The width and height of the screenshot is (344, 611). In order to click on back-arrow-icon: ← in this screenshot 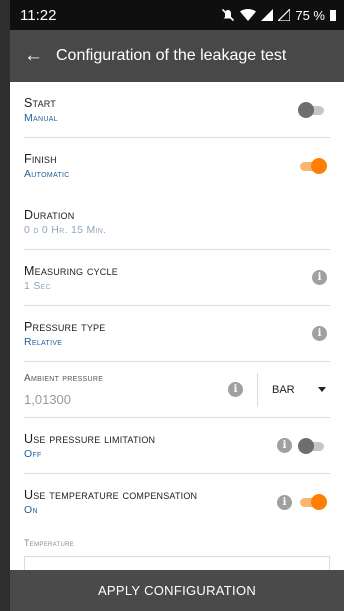, I will do `click(35, 56)`.